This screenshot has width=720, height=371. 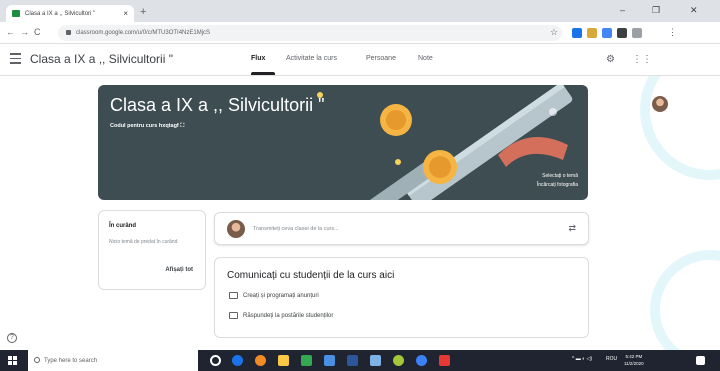 What do you see at coordinates (622, 10) in the screenshot?
I see `minimize-button: –` at bounding box center [622, 10].